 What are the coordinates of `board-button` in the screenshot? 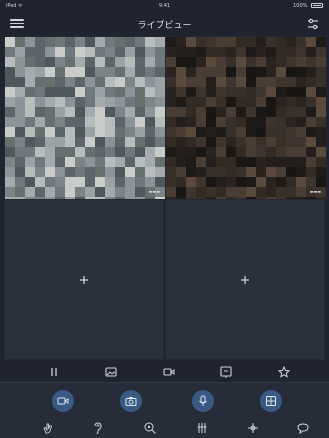 It's located at (226, 372).